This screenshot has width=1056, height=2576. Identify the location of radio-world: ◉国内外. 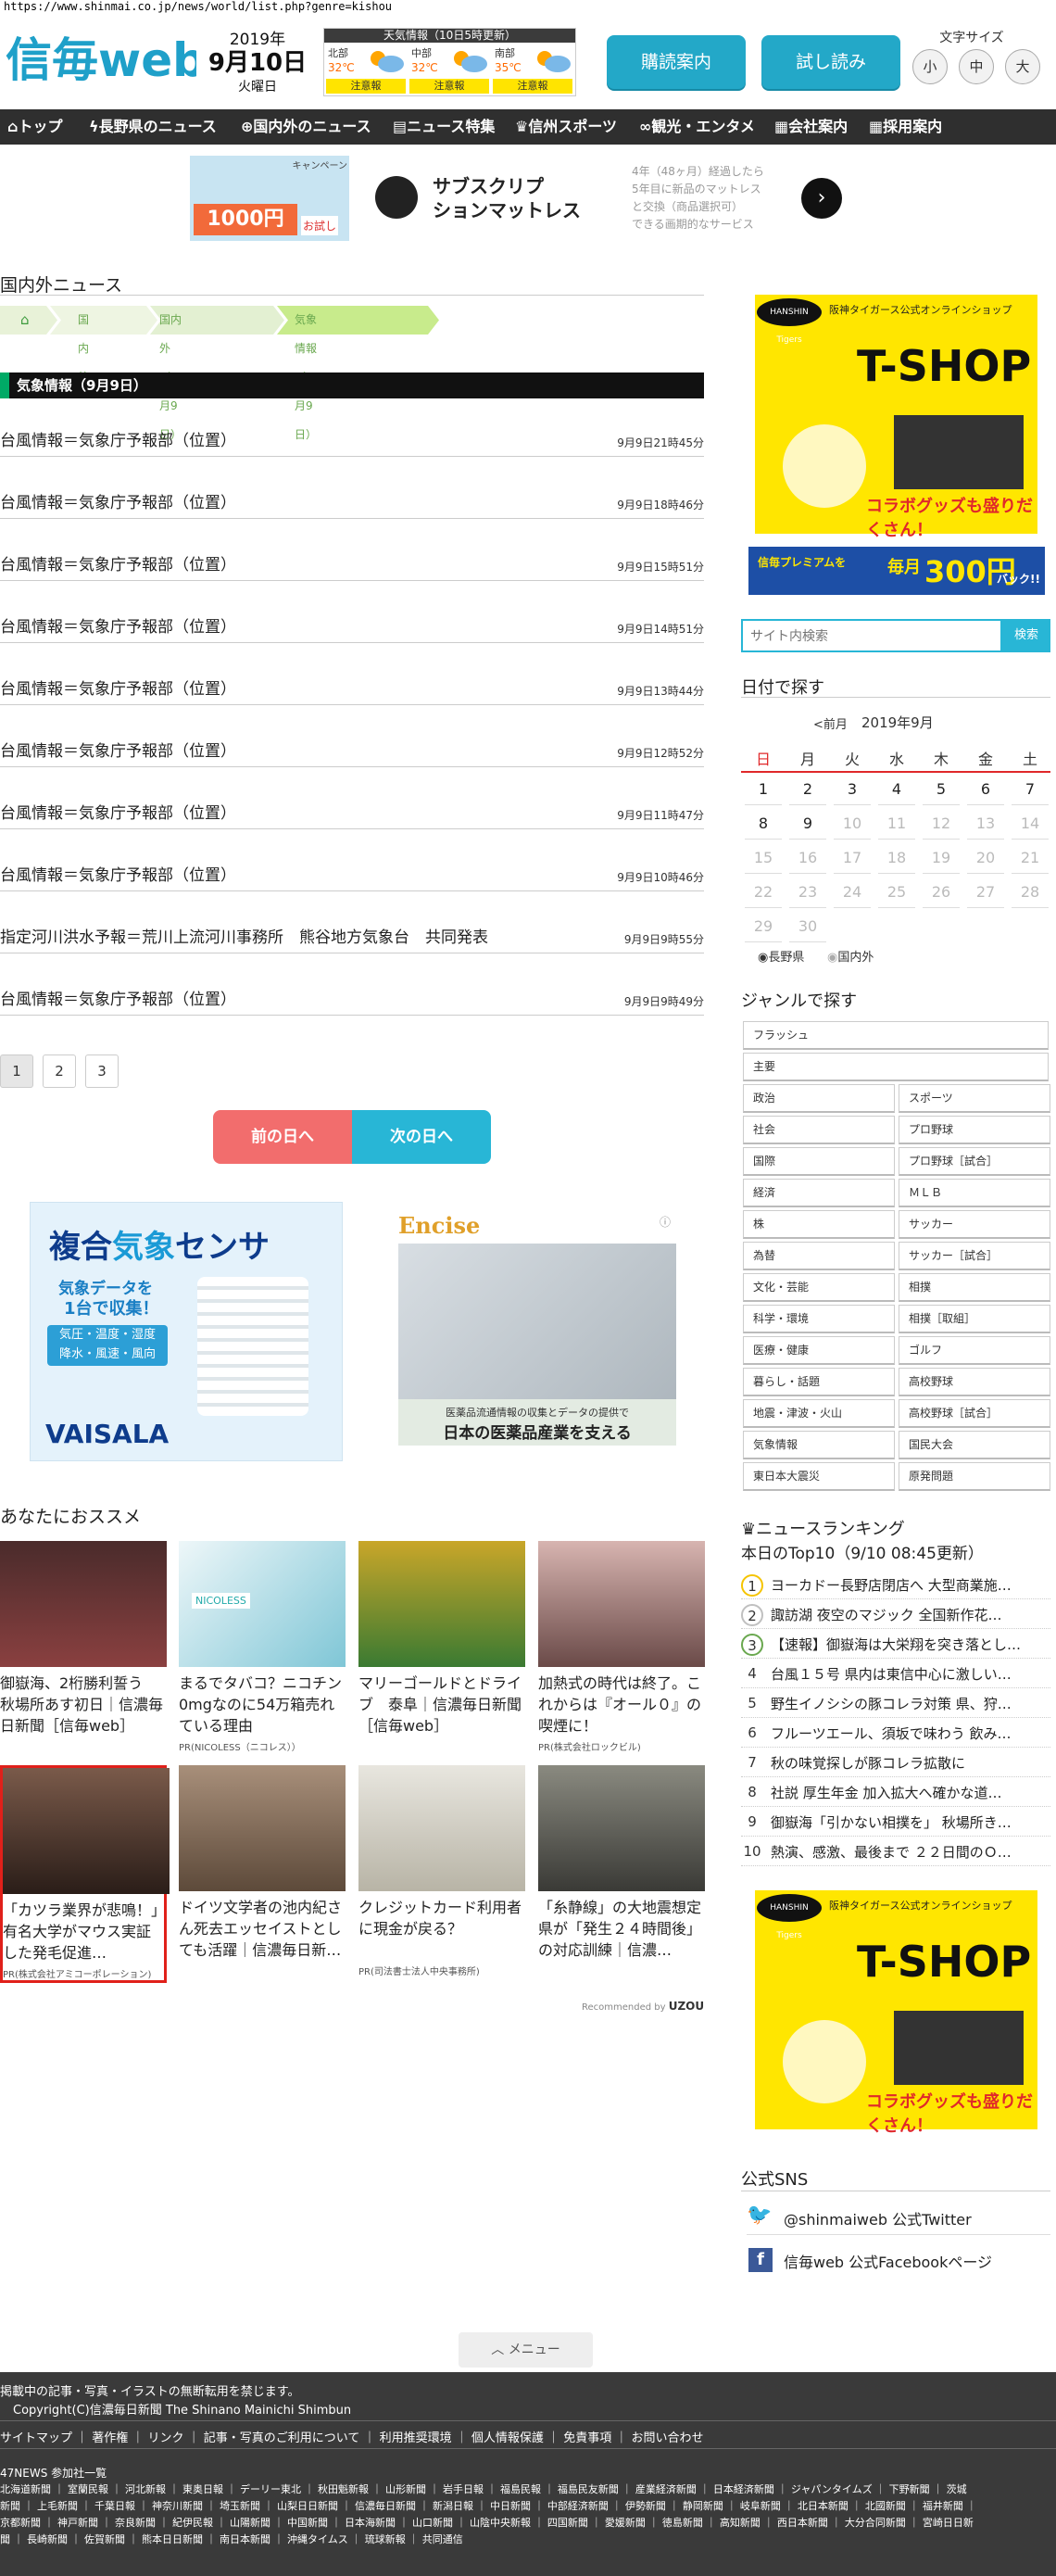
(850, 956).